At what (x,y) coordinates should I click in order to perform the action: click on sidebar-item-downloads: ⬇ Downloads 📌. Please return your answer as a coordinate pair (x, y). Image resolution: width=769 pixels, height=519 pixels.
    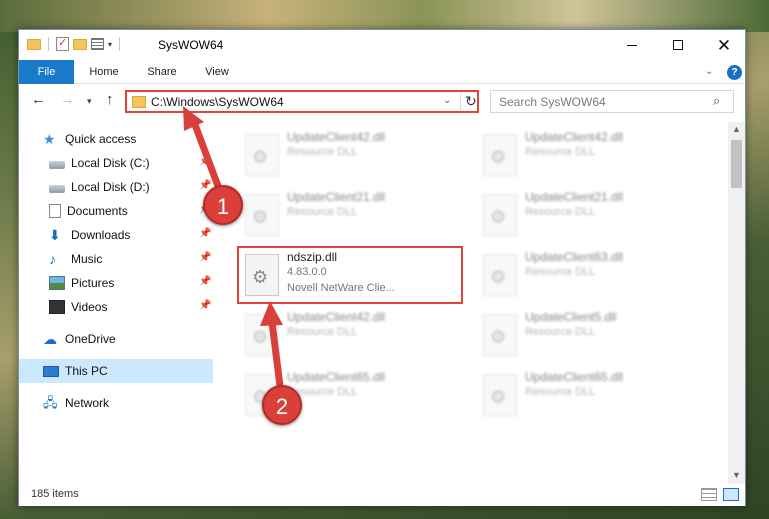
    Looking at the image, I should click on (116, 235).